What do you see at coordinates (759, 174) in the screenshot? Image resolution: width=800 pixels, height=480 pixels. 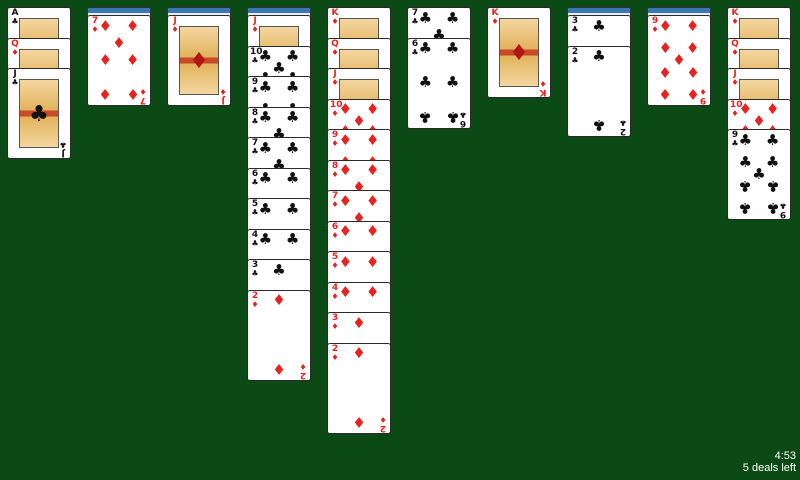 I see `playing-card: 9♣9♣♣♣♣♣♣♣♣♣♣` at bounding box center [759, 174].